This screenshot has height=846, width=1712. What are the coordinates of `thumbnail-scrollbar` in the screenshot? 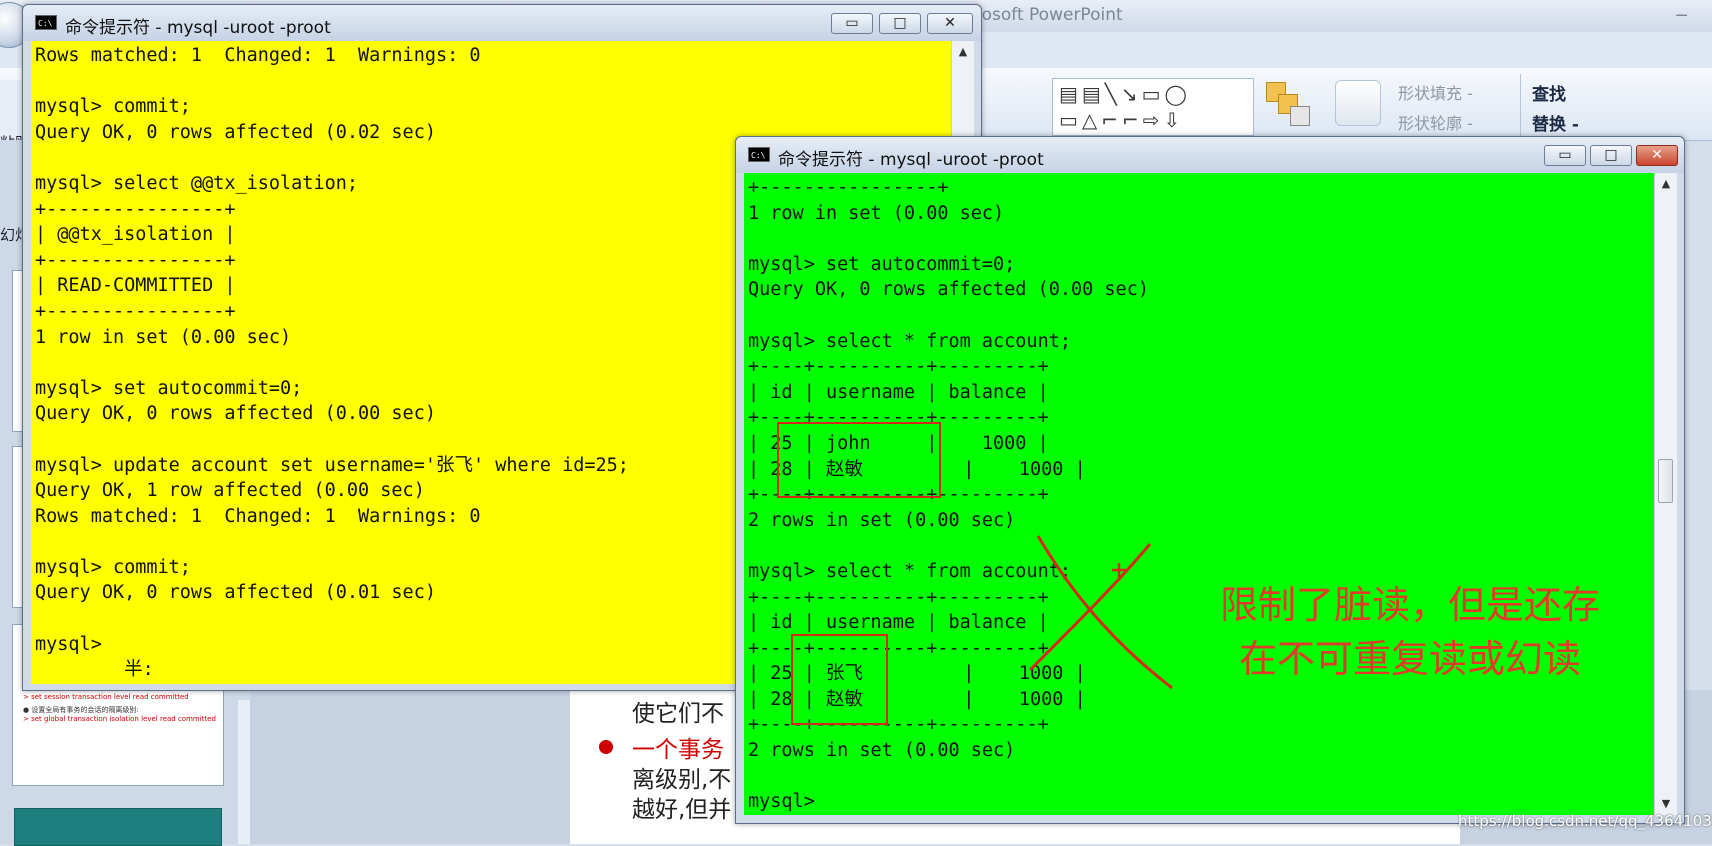 It's located at (244, 772).